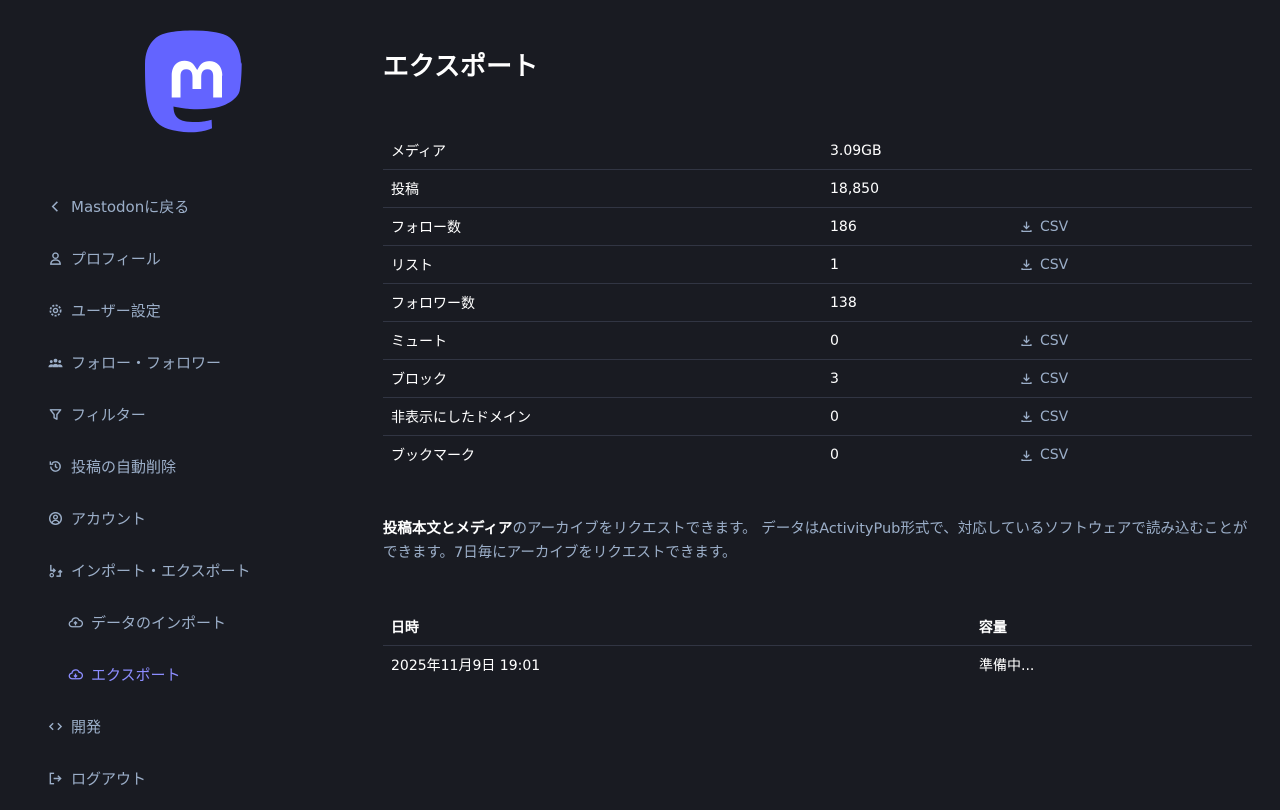 Image resolution: width=1280 pixels, height=810 pixels. I want to click on import-export-icon, so click(55, 570).